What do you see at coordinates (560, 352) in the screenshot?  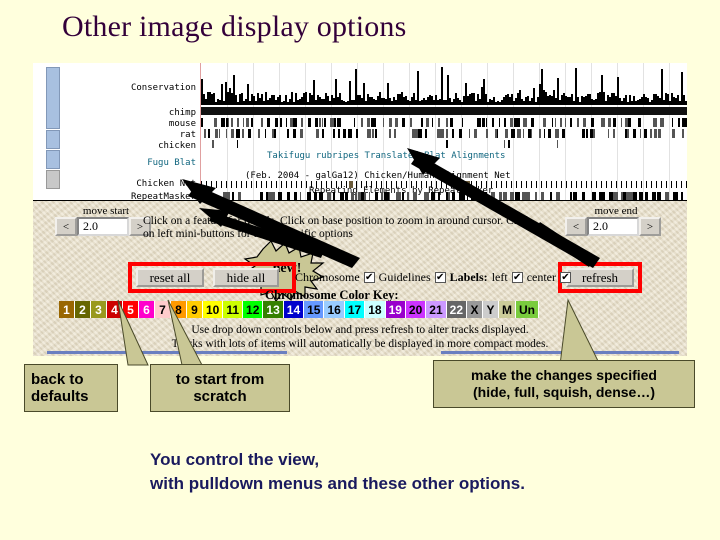 I see `divider-bar-right` at bounding box center [560, 352].